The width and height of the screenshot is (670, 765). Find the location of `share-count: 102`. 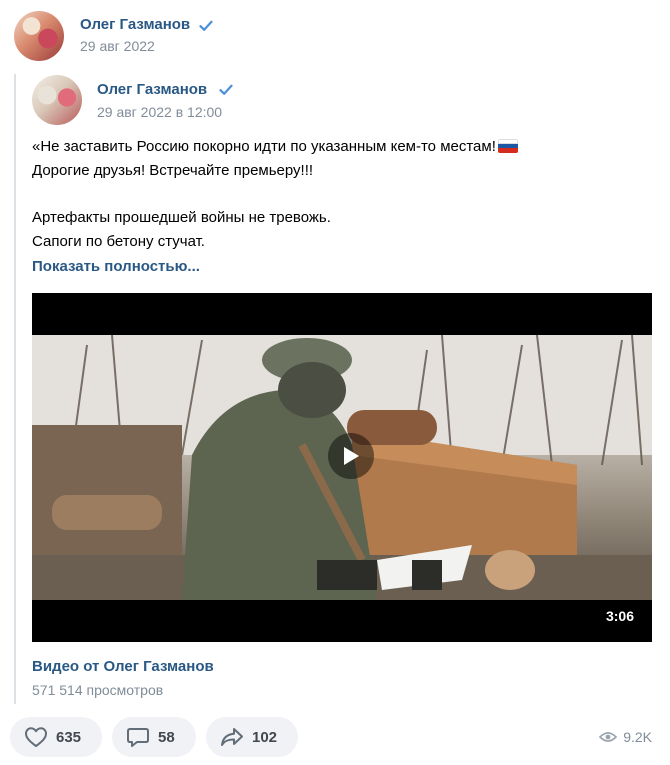

share-count: 102 is located at coordinates (265, 737).